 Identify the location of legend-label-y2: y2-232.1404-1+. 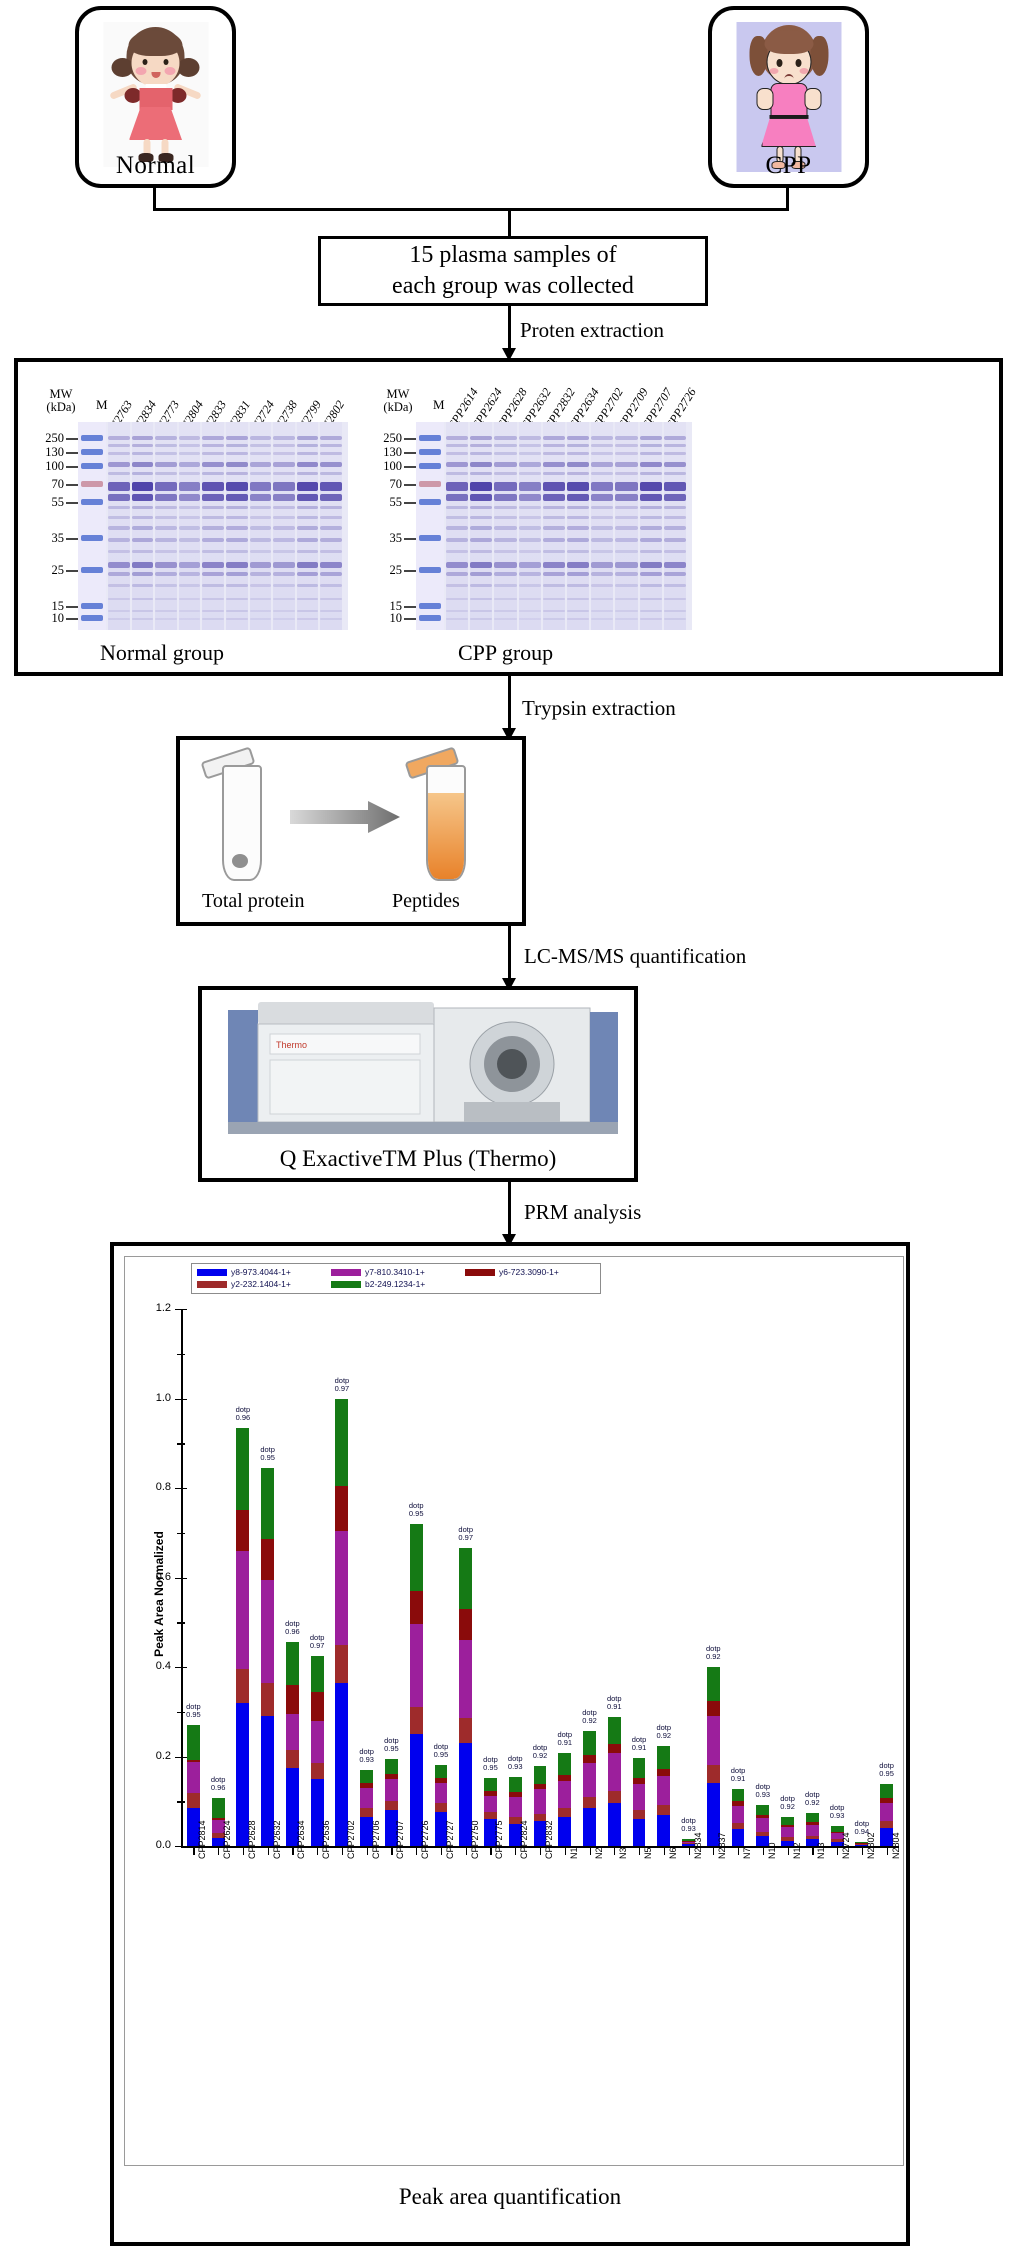
(261, 1284).